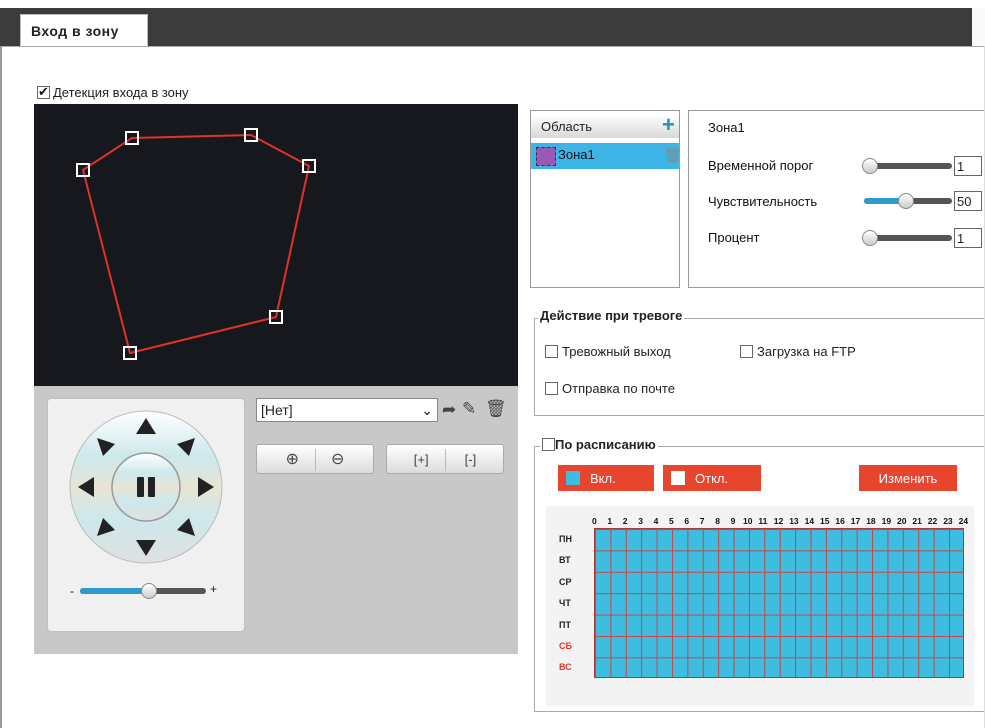 This screenshot has height=728, width=985. What do you see at coordinates (277, 410) in the screenshot?
I see `preset-value: [Нет]` at bounding box center [277, 410].